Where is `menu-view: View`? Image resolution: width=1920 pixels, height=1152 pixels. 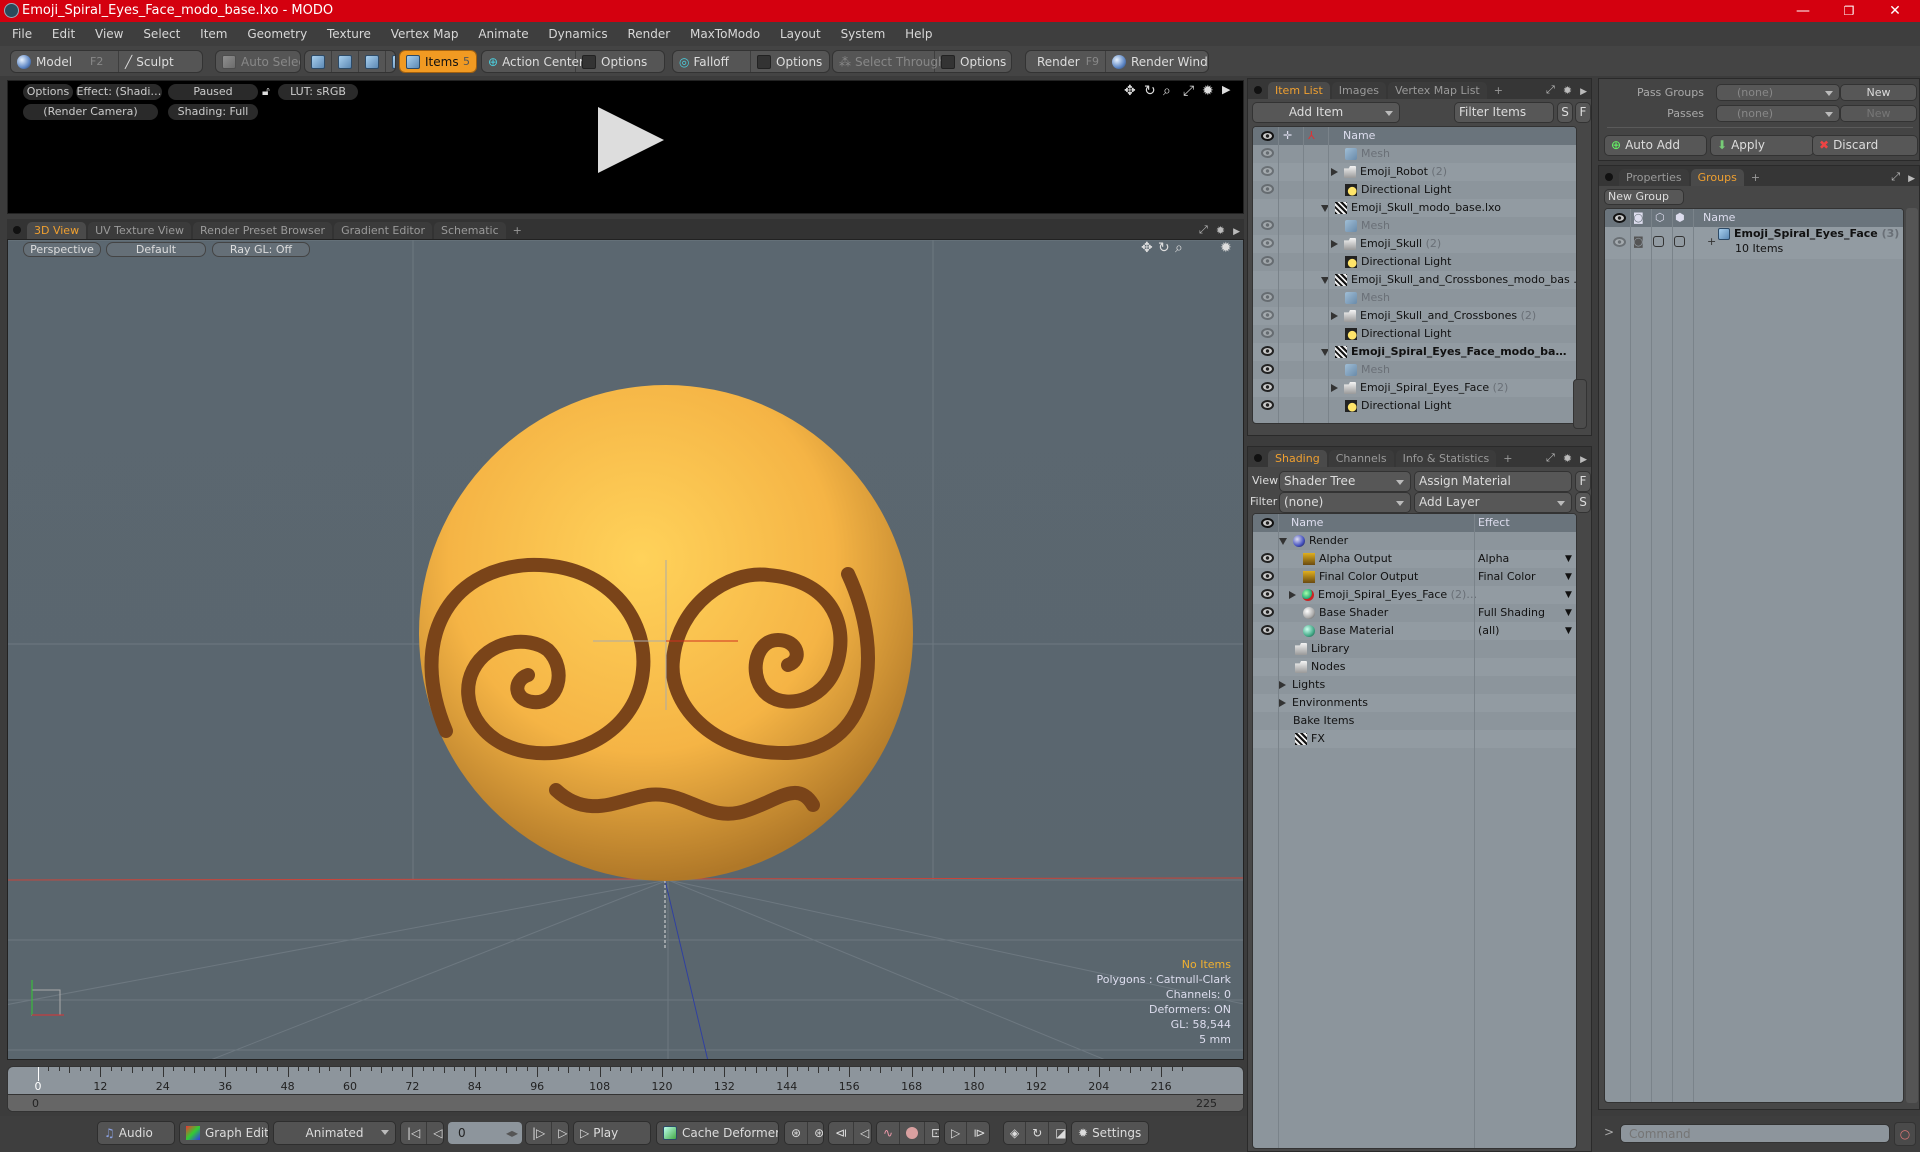 menu-view: View is located at coordinates (109, 34).